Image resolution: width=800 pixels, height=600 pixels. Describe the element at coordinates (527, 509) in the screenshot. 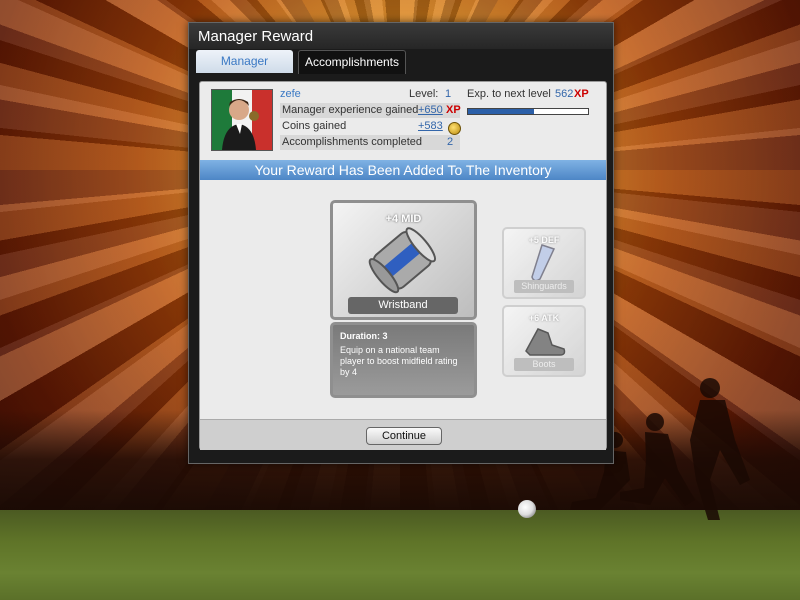

I see `soccer-ball-icon` at that location.